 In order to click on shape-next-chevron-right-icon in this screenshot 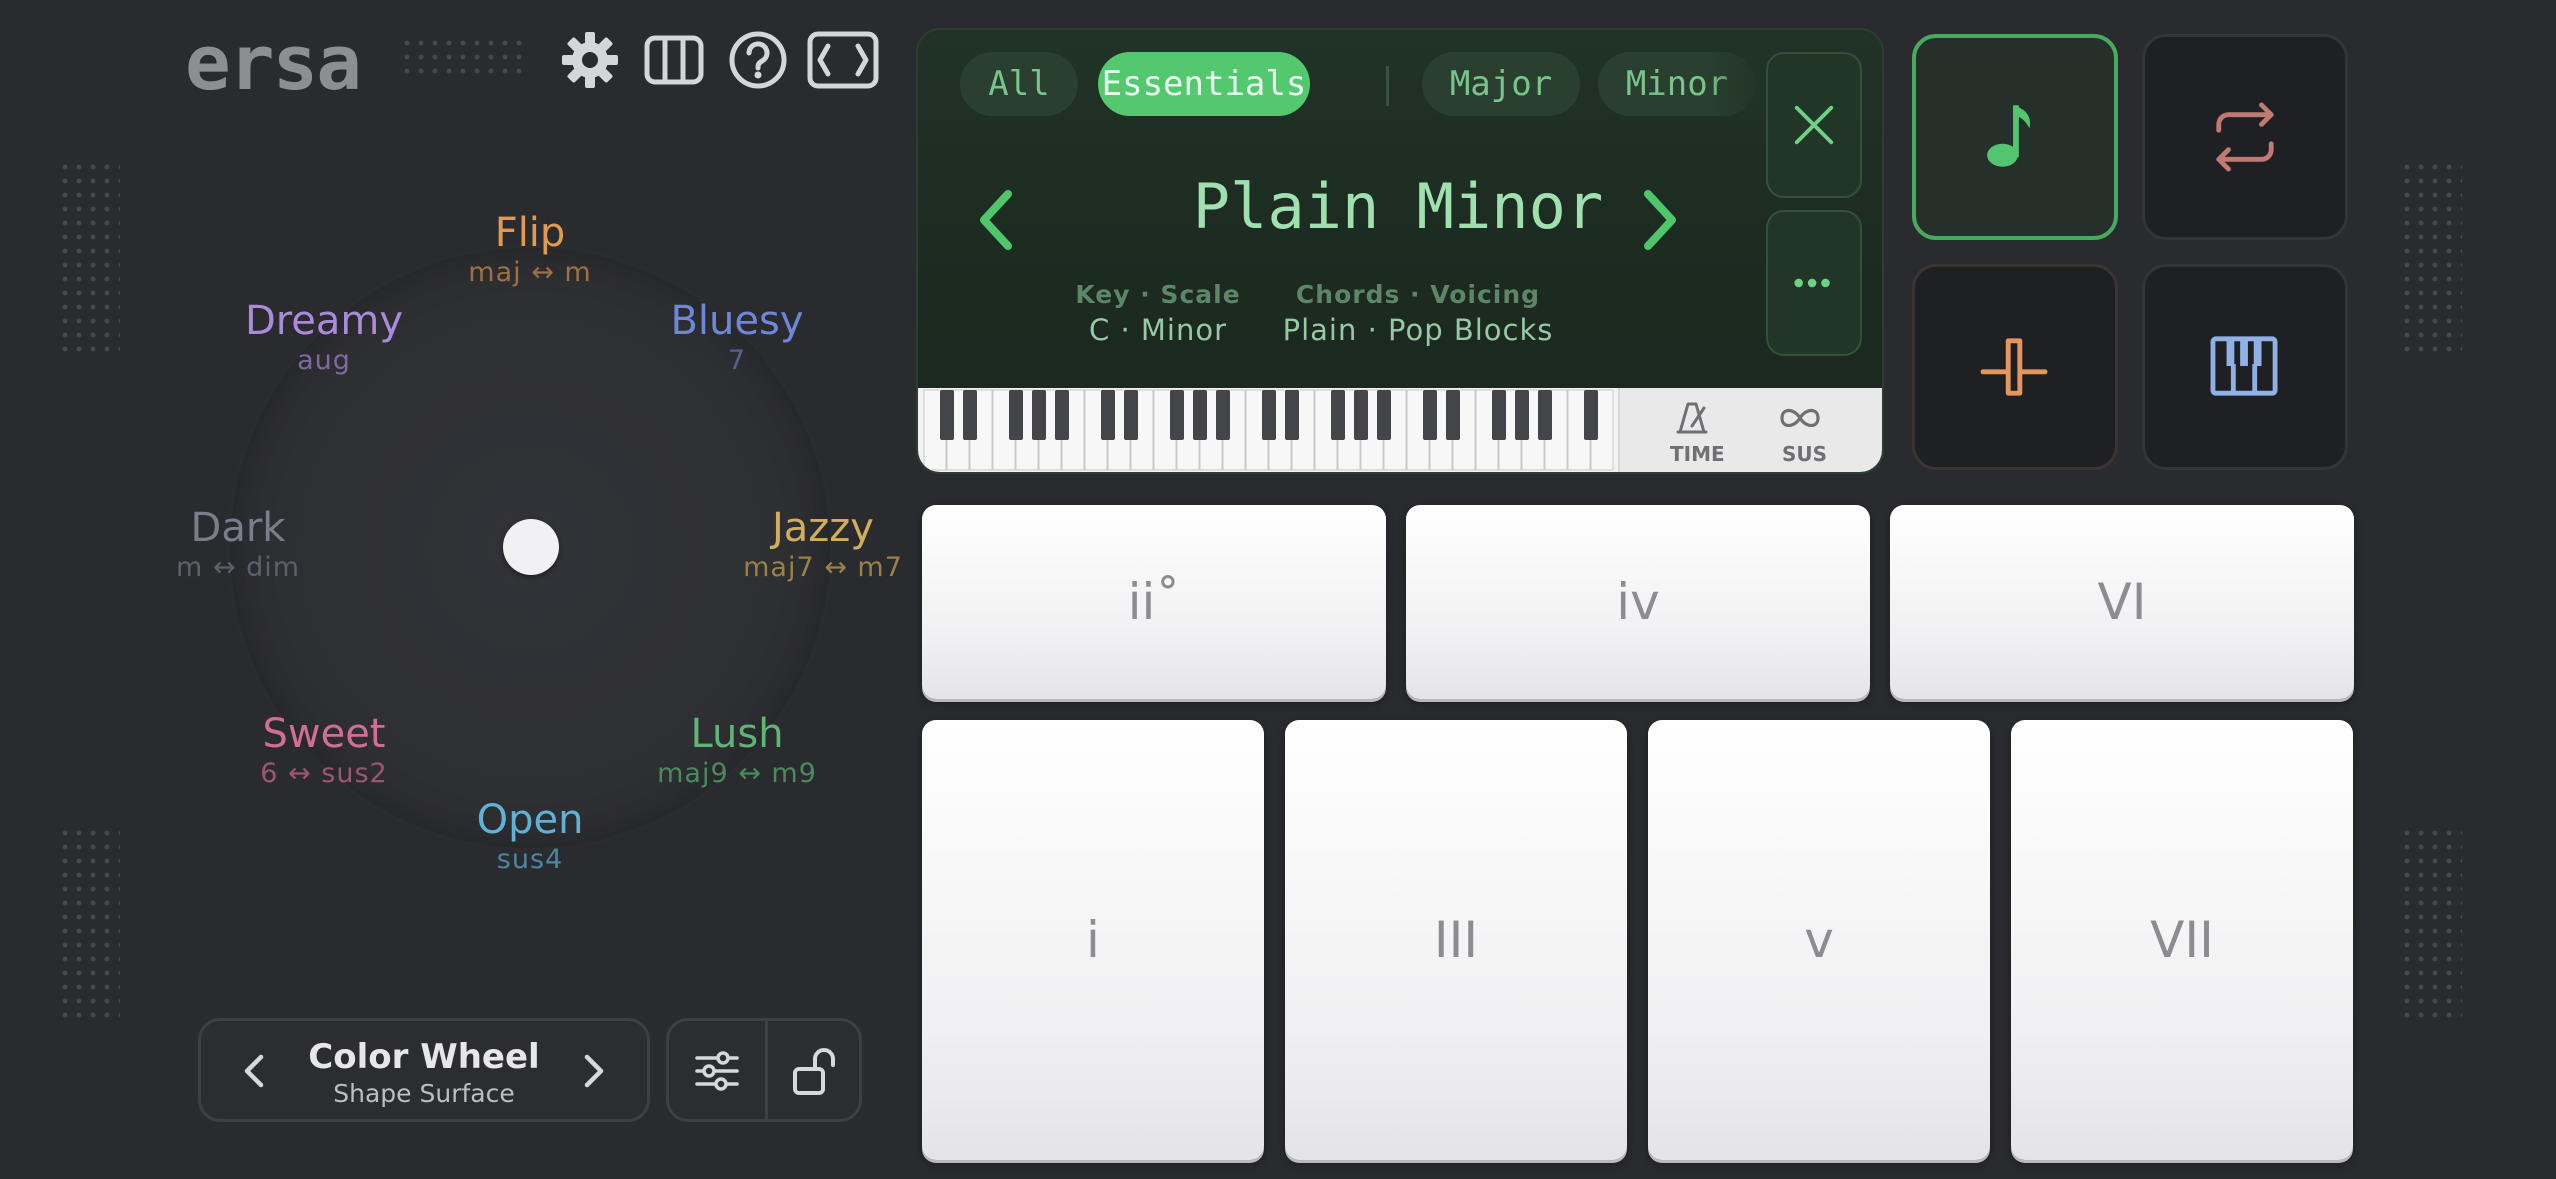, I will do `click(593, 1071)`.